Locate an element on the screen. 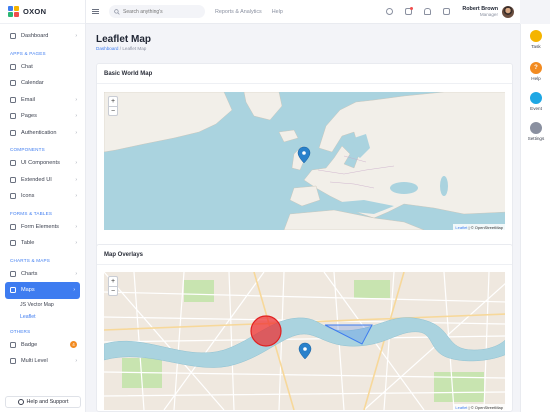  avatar is located at coordinates (508, 11).